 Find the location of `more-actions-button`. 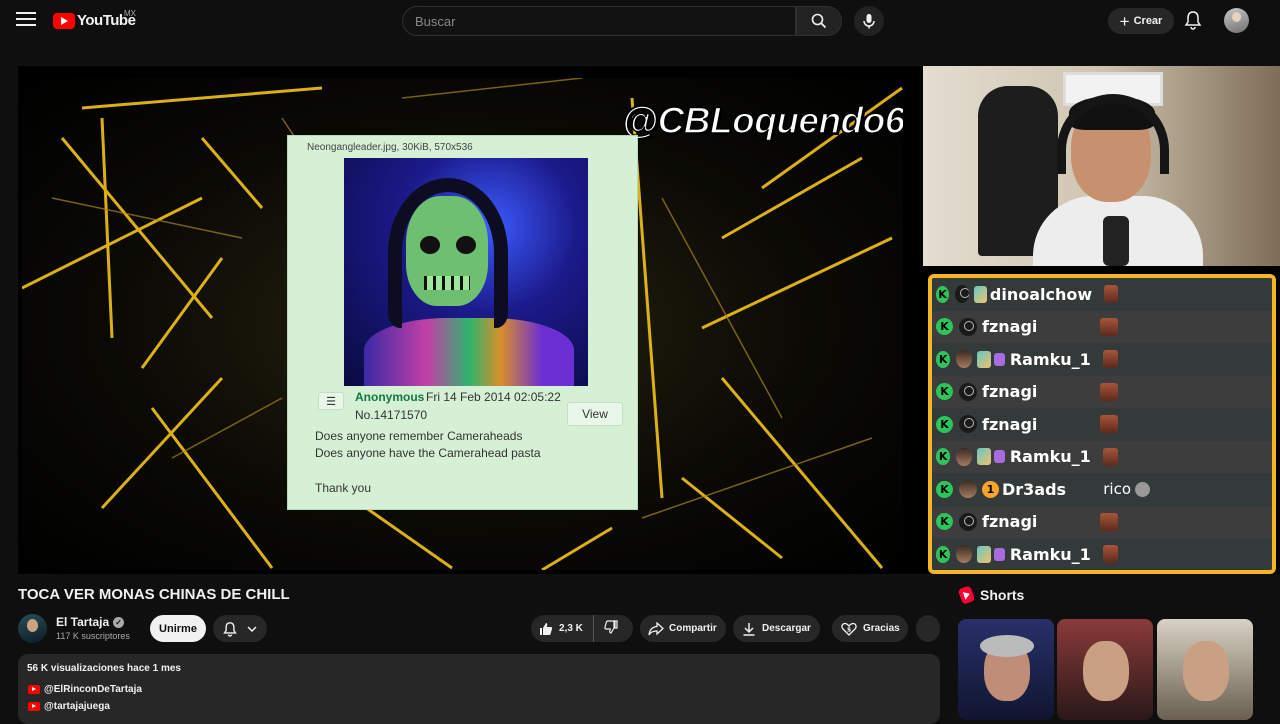

more-actions-button is located at coordinates (928, 628).